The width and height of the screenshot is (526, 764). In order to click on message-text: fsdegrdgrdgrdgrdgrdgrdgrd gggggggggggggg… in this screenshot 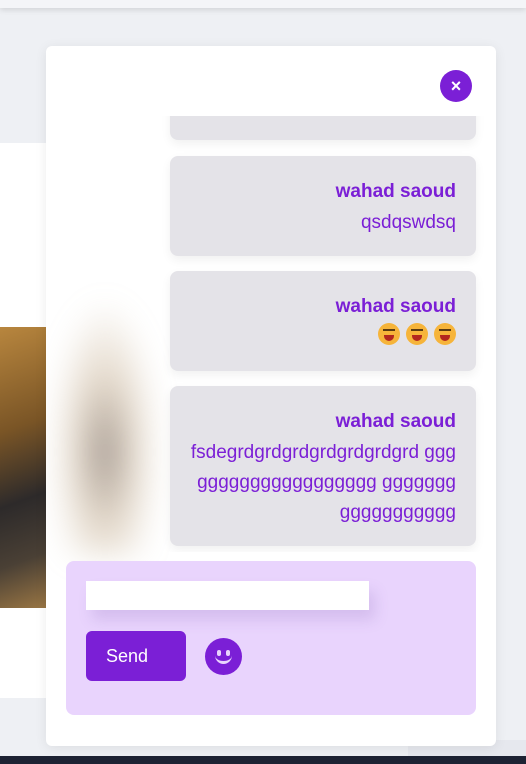, I will do `click(323, 482)`.